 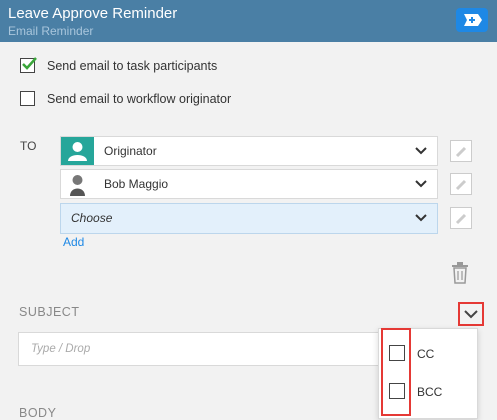 What do you see at coordinates (38, 413) in the screenshot?
I see `body-label: BODY` at bounding box center [38, 413].